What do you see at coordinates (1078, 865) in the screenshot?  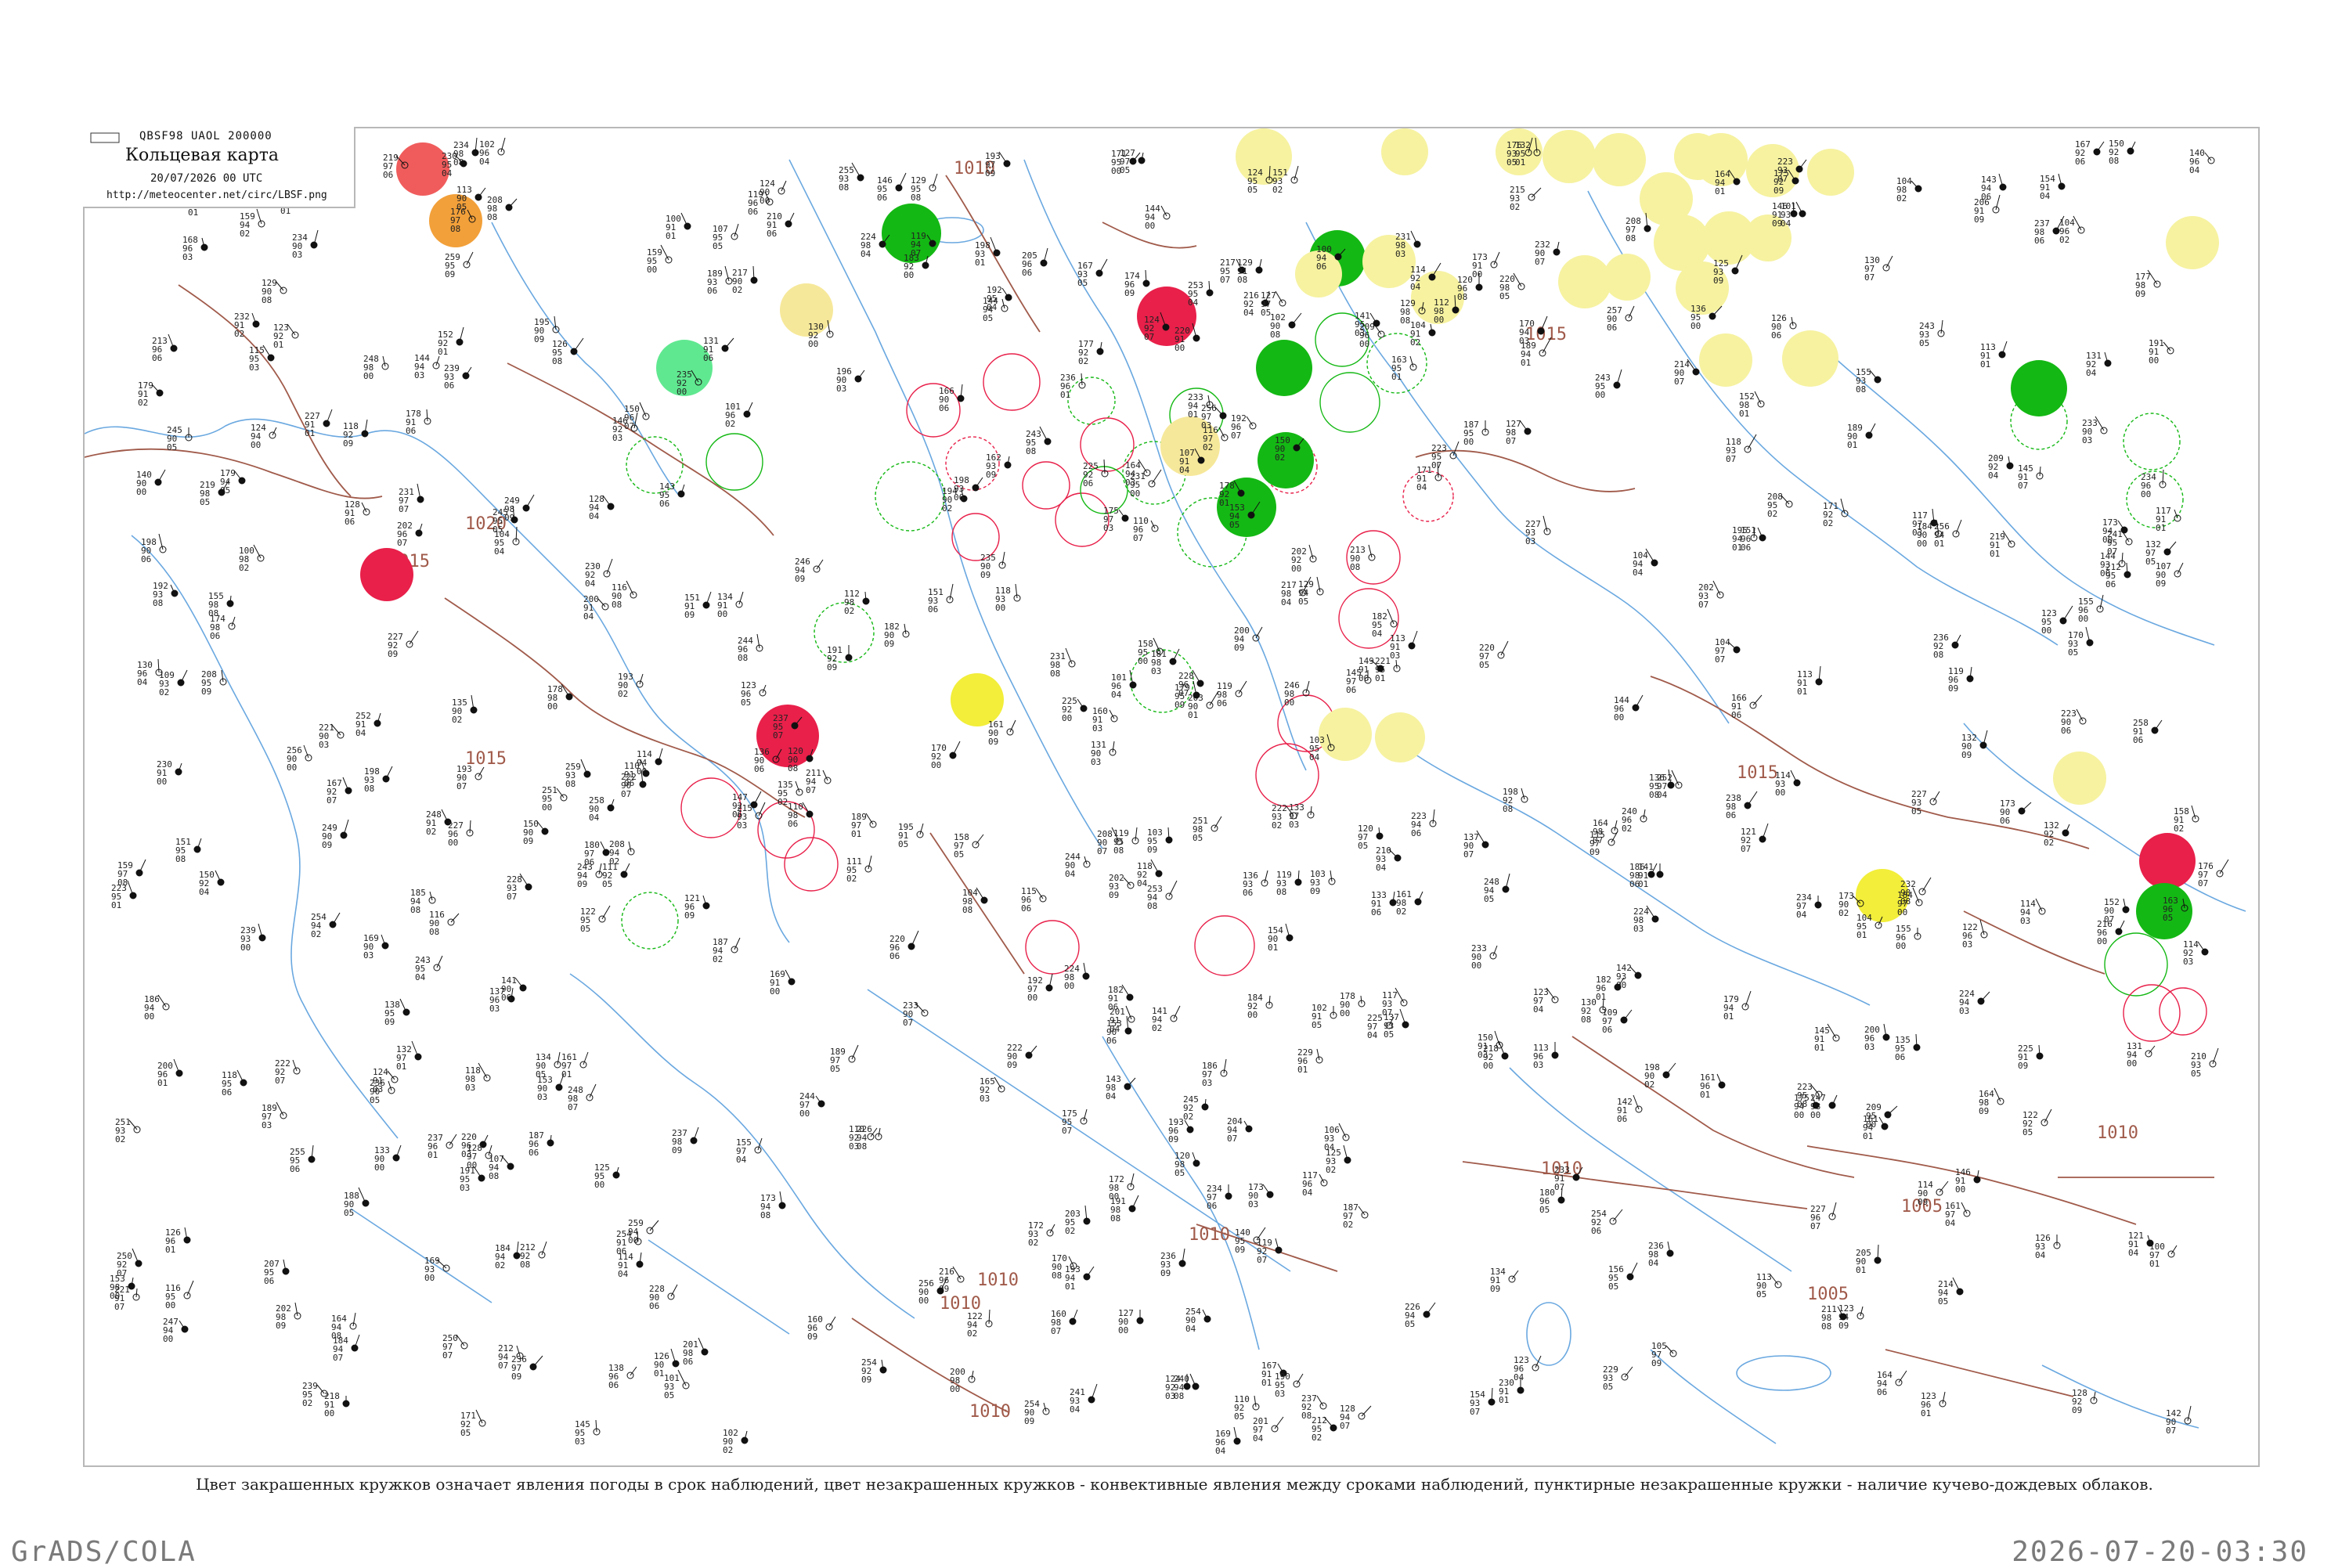 I see `station-plot: 2449004` at bounding box center [1078, 865].